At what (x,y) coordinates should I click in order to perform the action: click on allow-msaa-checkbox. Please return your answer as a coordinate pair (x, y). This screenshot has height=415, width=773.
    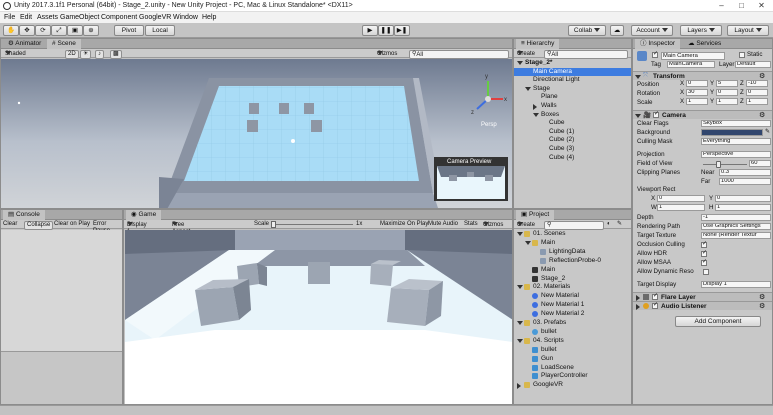
    Looking at the image, I should click on (704, 262).